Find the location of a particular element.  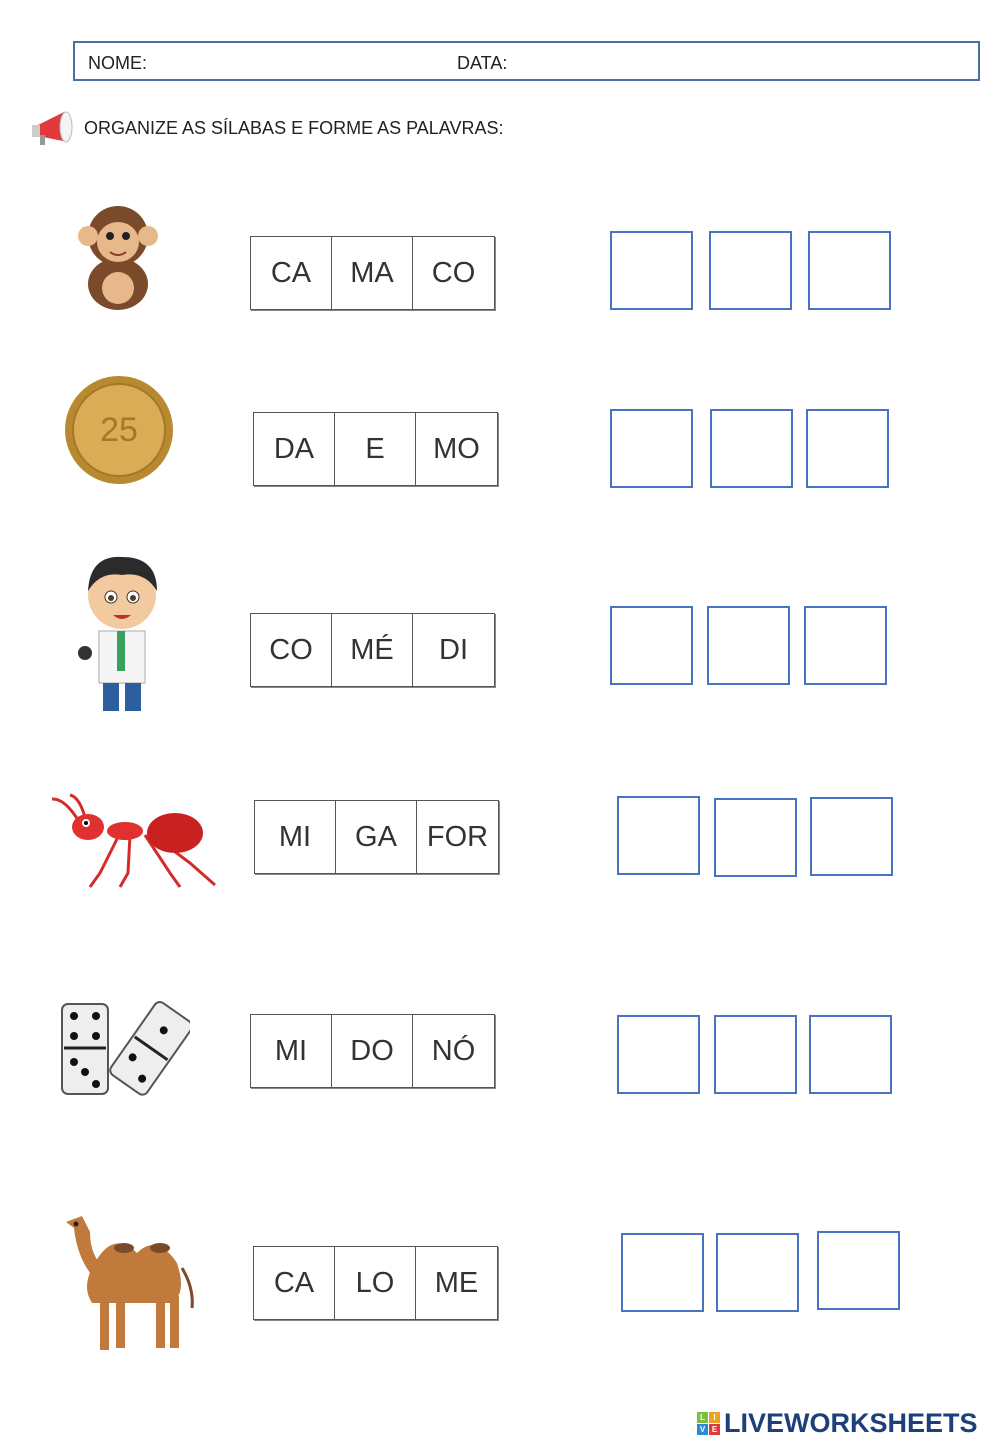

syllable-tile: MO is located at coordinates (456, 449).